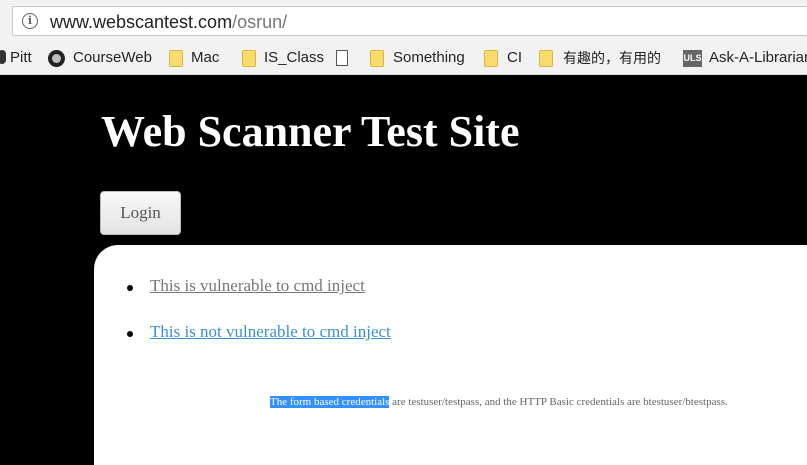  I want to click on bookmark-page, so click(344, 58).